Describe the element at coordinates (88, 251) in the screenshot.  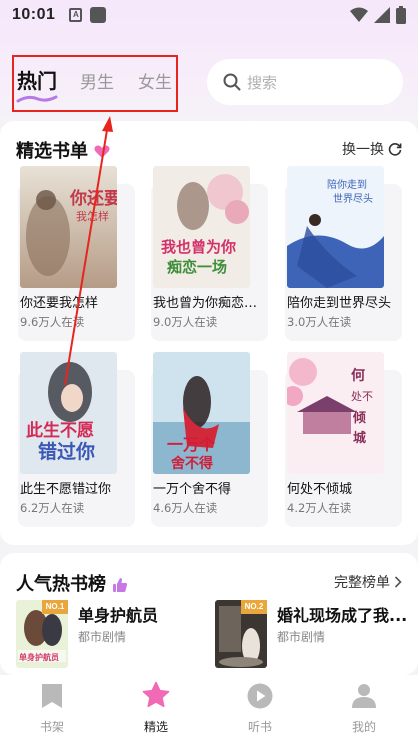
I see `annotation-arrow` at that location.